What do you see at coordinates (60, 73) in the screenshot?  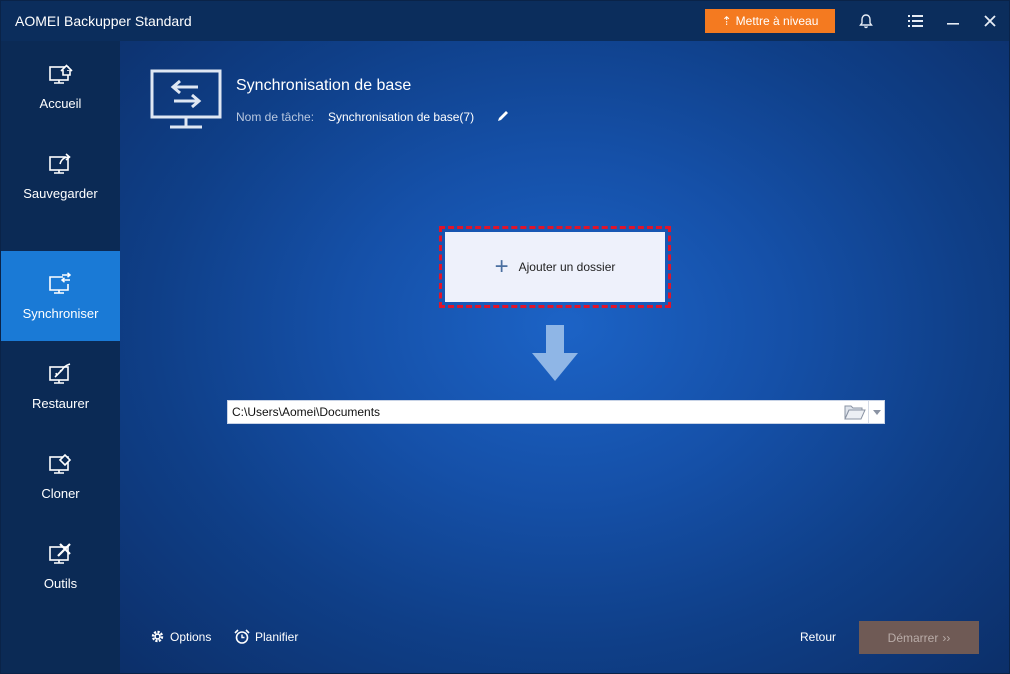 I see `home-icon` at bounding box center [60, 73].